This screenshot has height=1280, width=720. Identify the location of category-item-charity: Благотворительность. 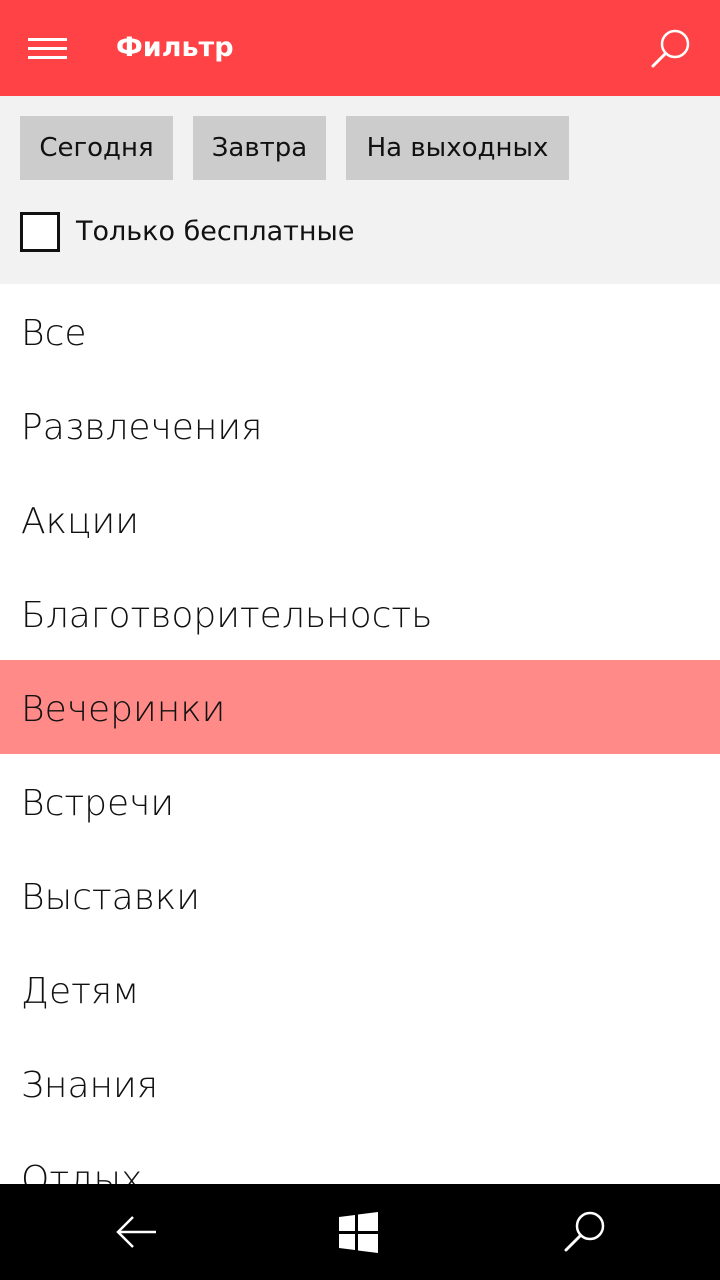
(360, 613).